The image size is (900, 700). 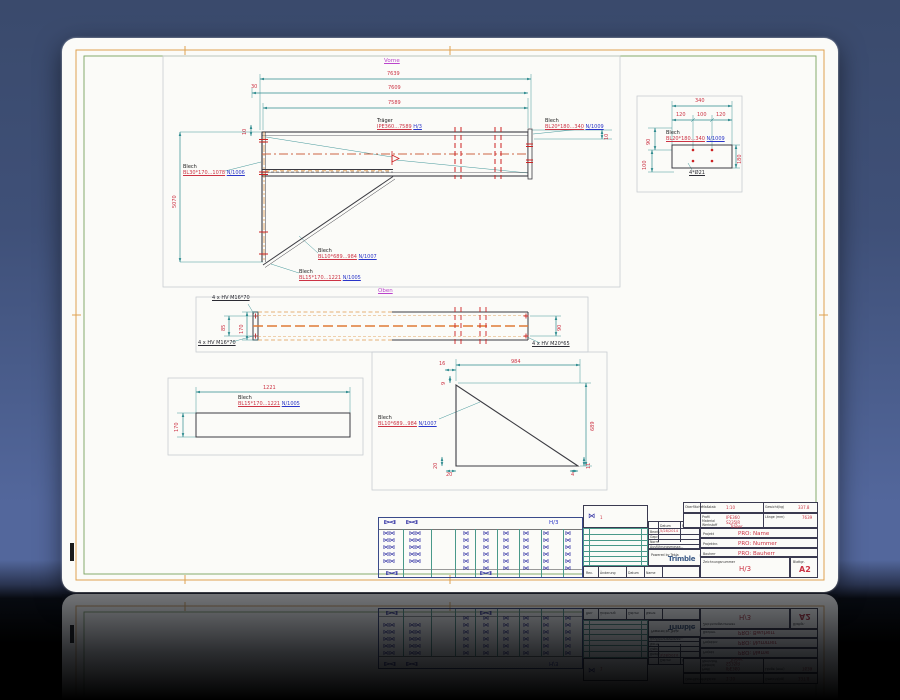 What do you see at coordinates (730, 678) in the screenshot?
I see `massstab-value: 1:10` at bounding box center [730, 678].